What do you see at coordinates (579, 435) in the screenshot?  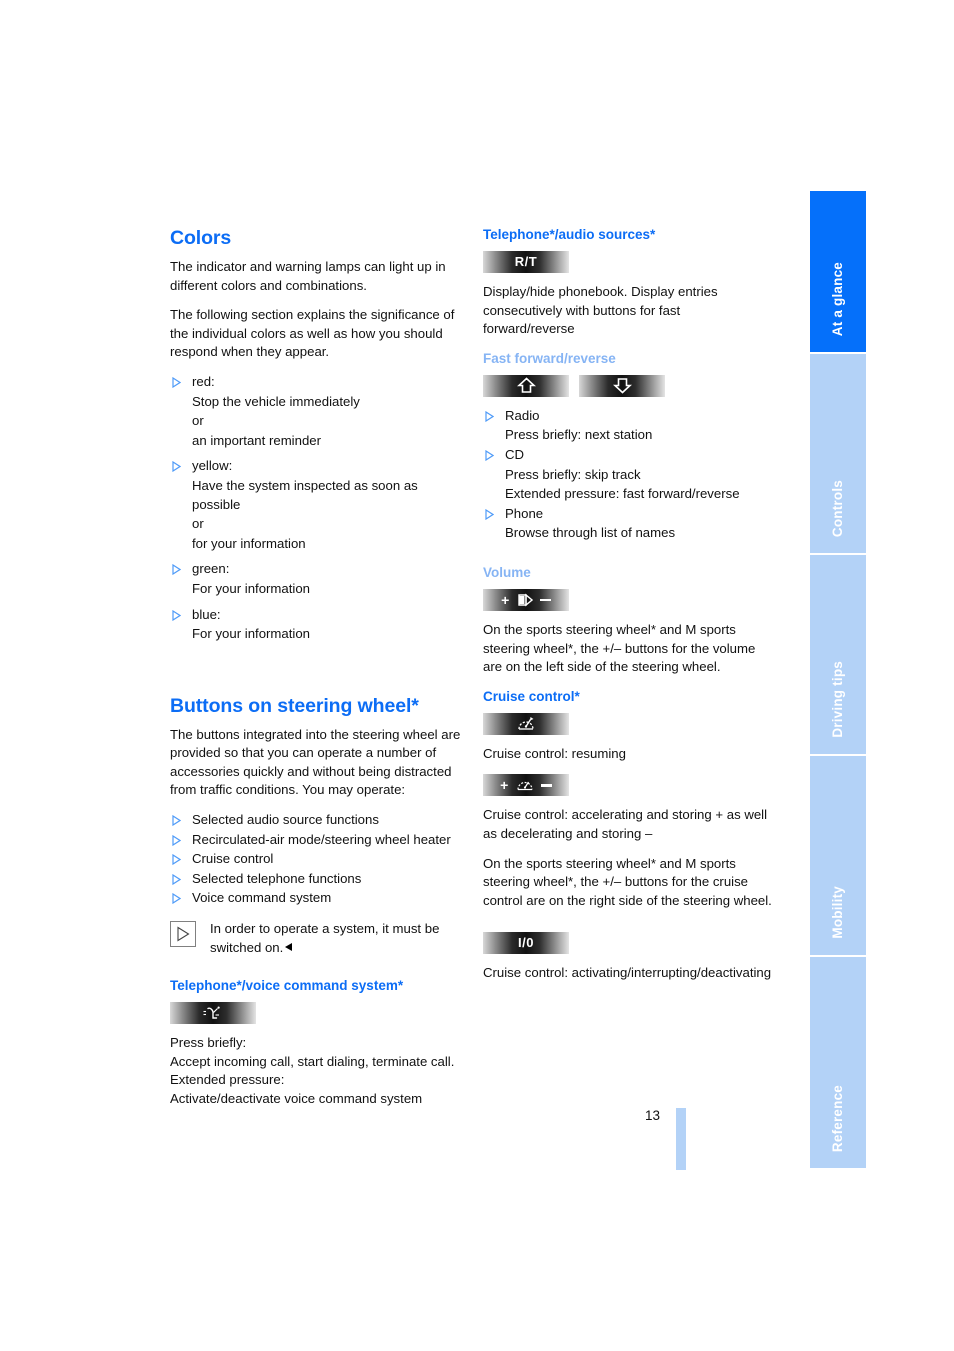 I see `list-item-detail: Press briefly: next station` at bounding box center [579, 435].